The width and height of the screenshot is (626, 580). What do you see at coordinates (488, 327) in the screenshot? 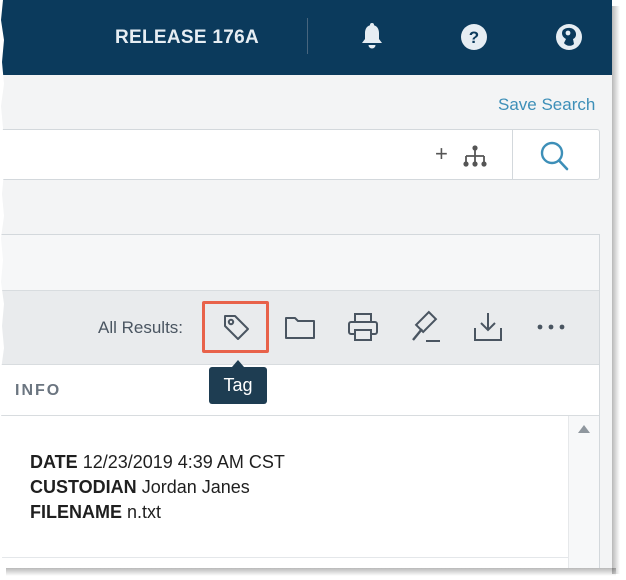
I see `download-icon` at bounding box center [488, 327].